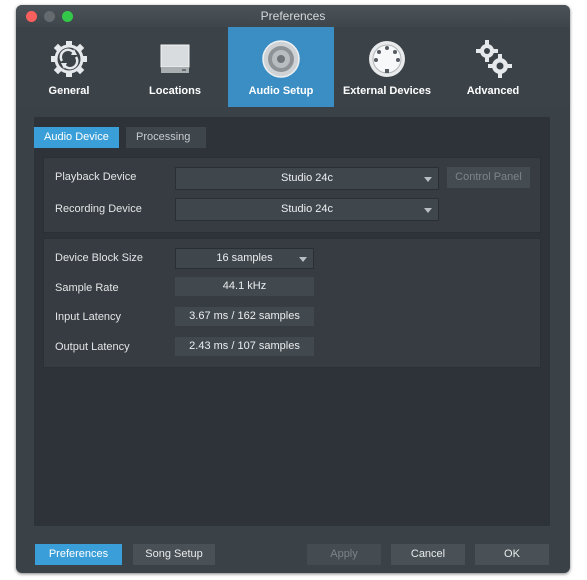  Describe the element at coordinates (387, 91) in the screenshot. I see `toolbar-external-devices-label: External Devices` at that location.